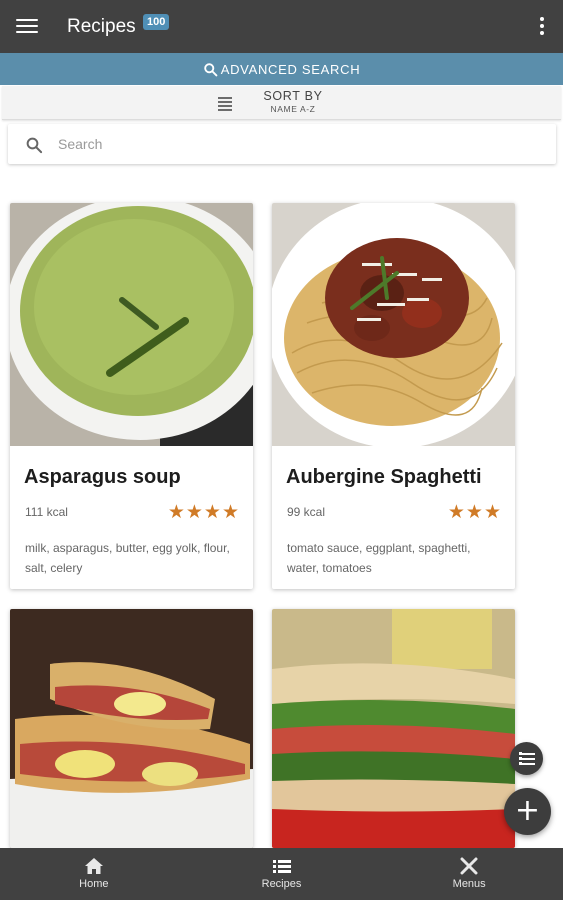 Image resolution: width=563 pixels, height=900 pixels. What do you see at coordinates (288, 144) in the screenshot?
I see `search-input` at bounding box center [288, 144].